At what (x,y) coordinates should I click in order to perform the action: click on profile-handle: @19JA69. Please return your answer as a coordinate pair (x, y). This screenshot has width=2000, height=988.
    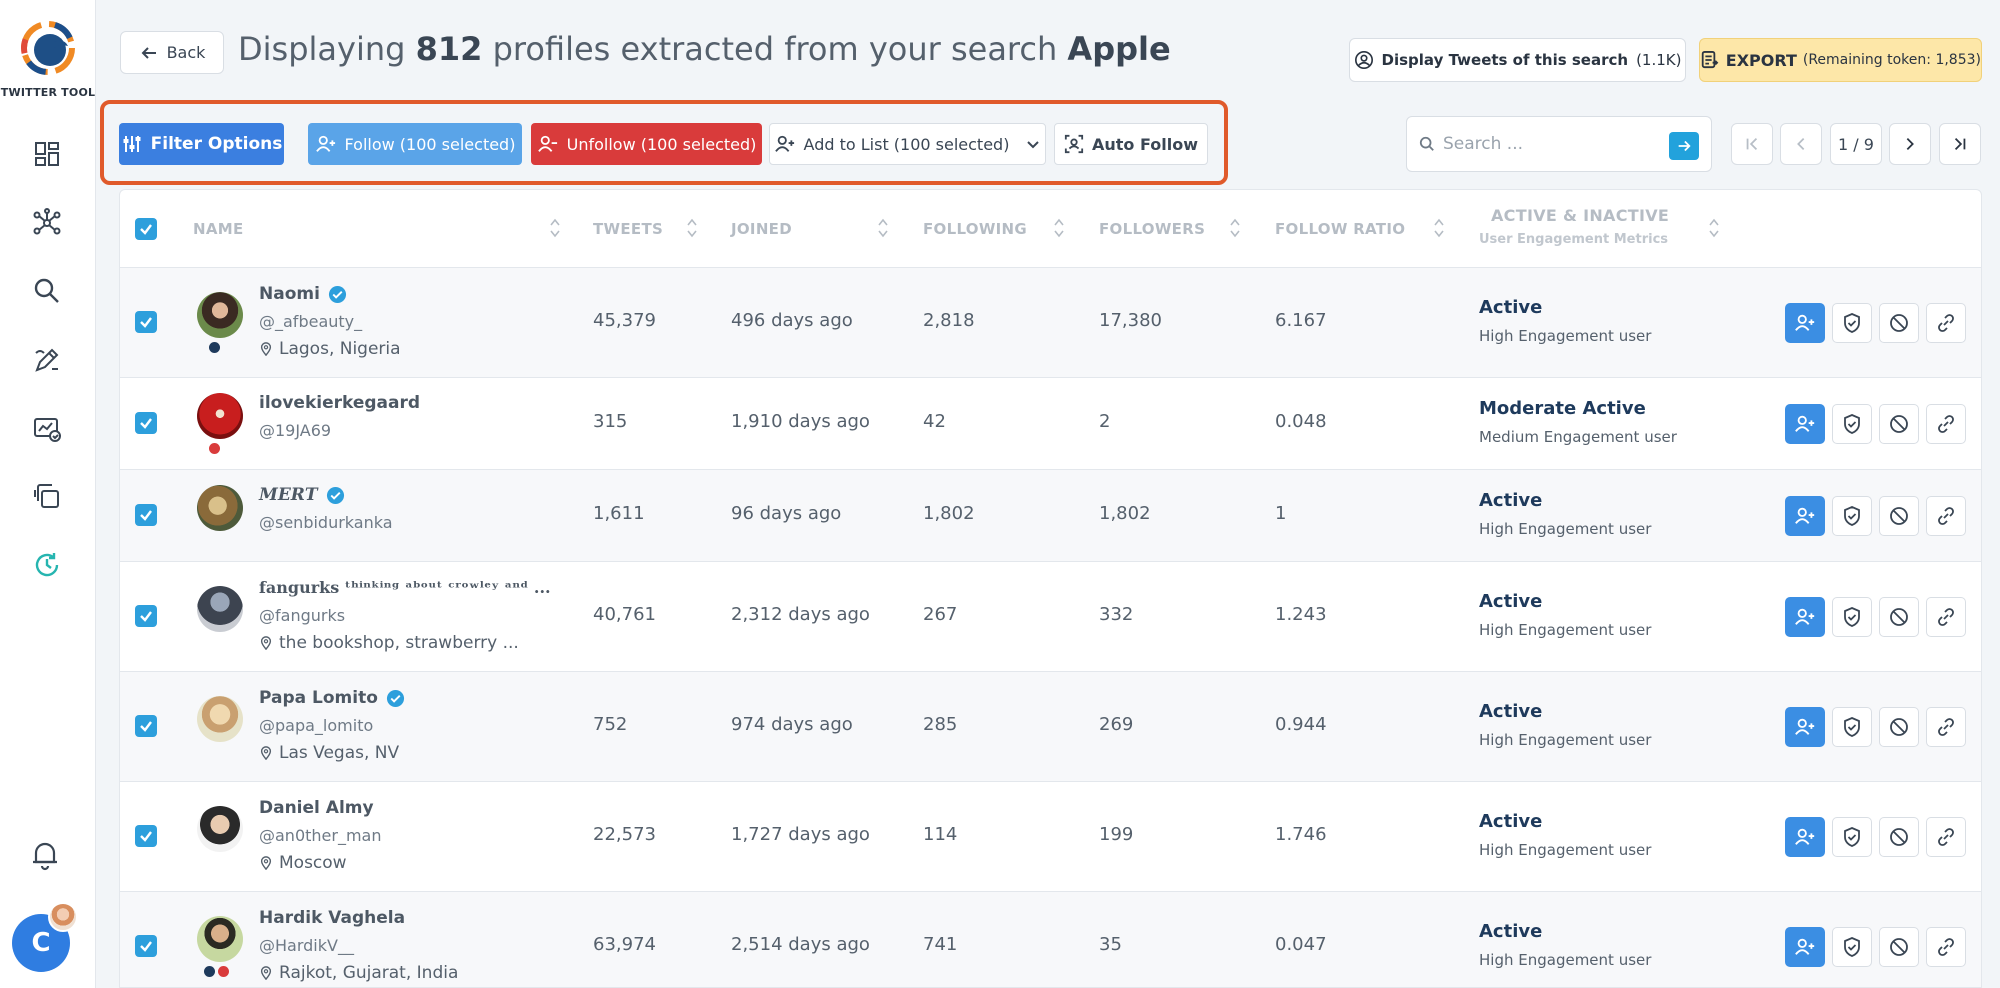
    Looking at the image, I should click on (295, 430).